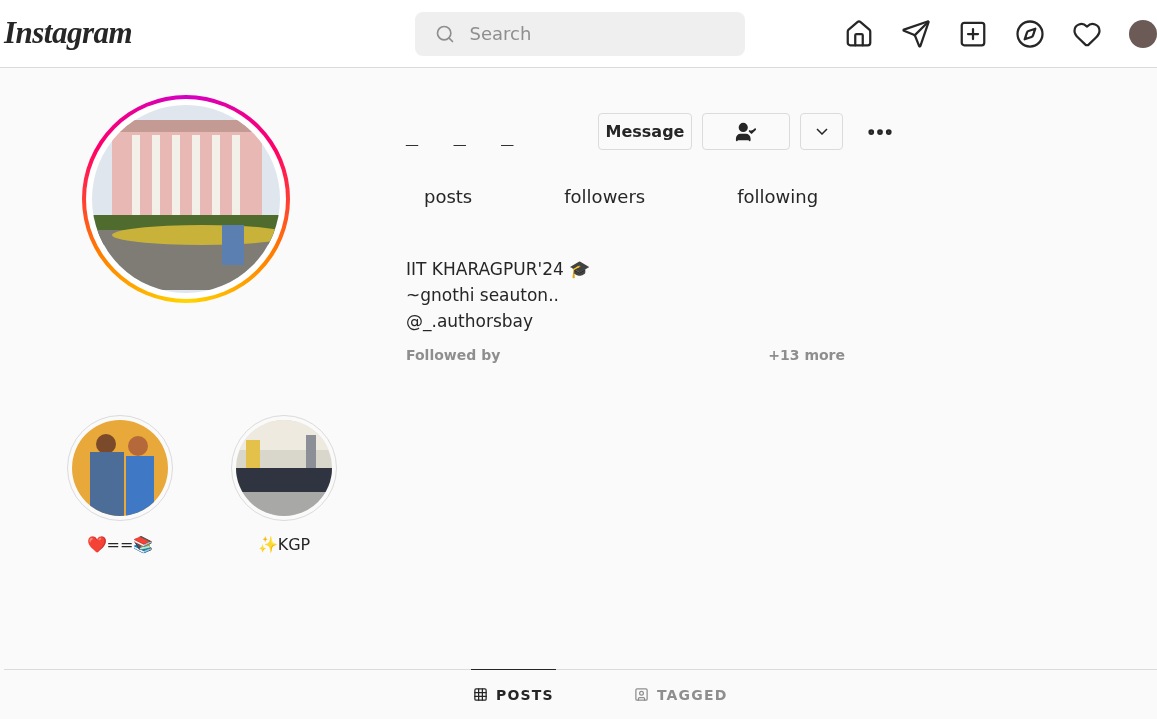 The image size is (1157, 719). I want to click on grid-icon, so click(480, 694).